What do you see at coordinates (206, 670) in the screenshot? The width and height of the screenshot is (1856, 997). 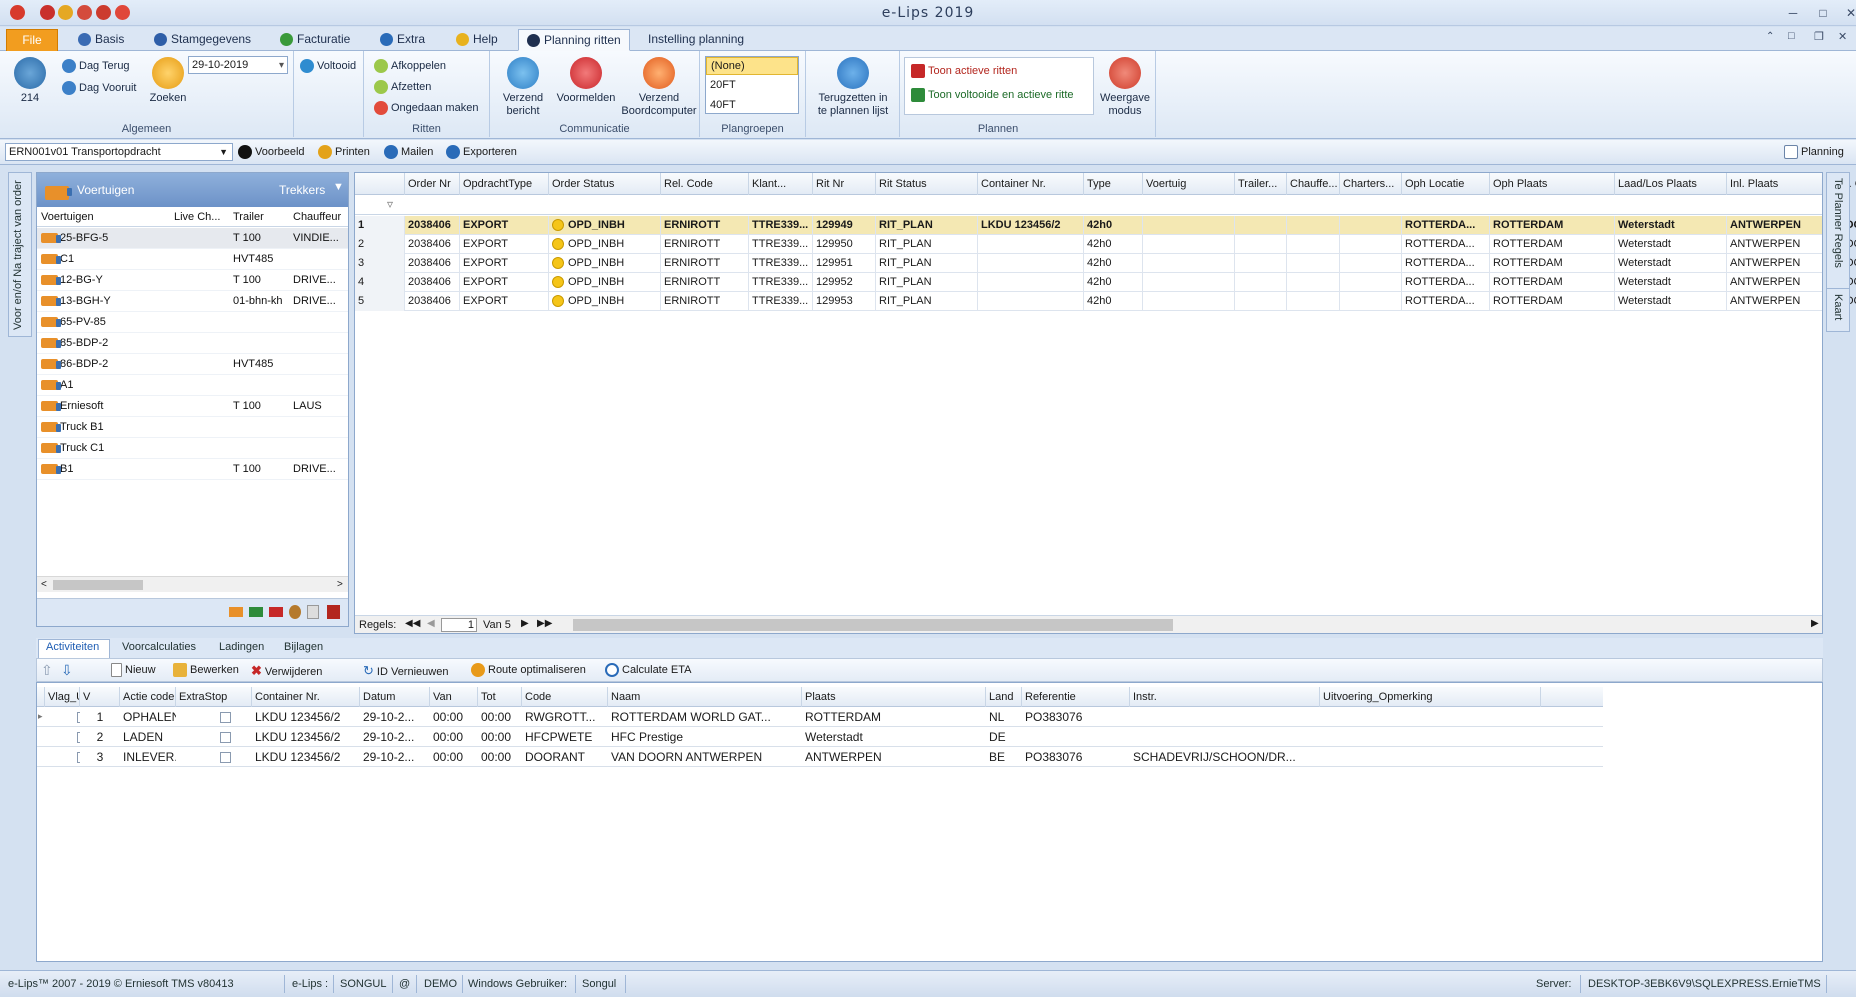 I see `bewerken-button: Bewerken` at bounding box center [206, 670].